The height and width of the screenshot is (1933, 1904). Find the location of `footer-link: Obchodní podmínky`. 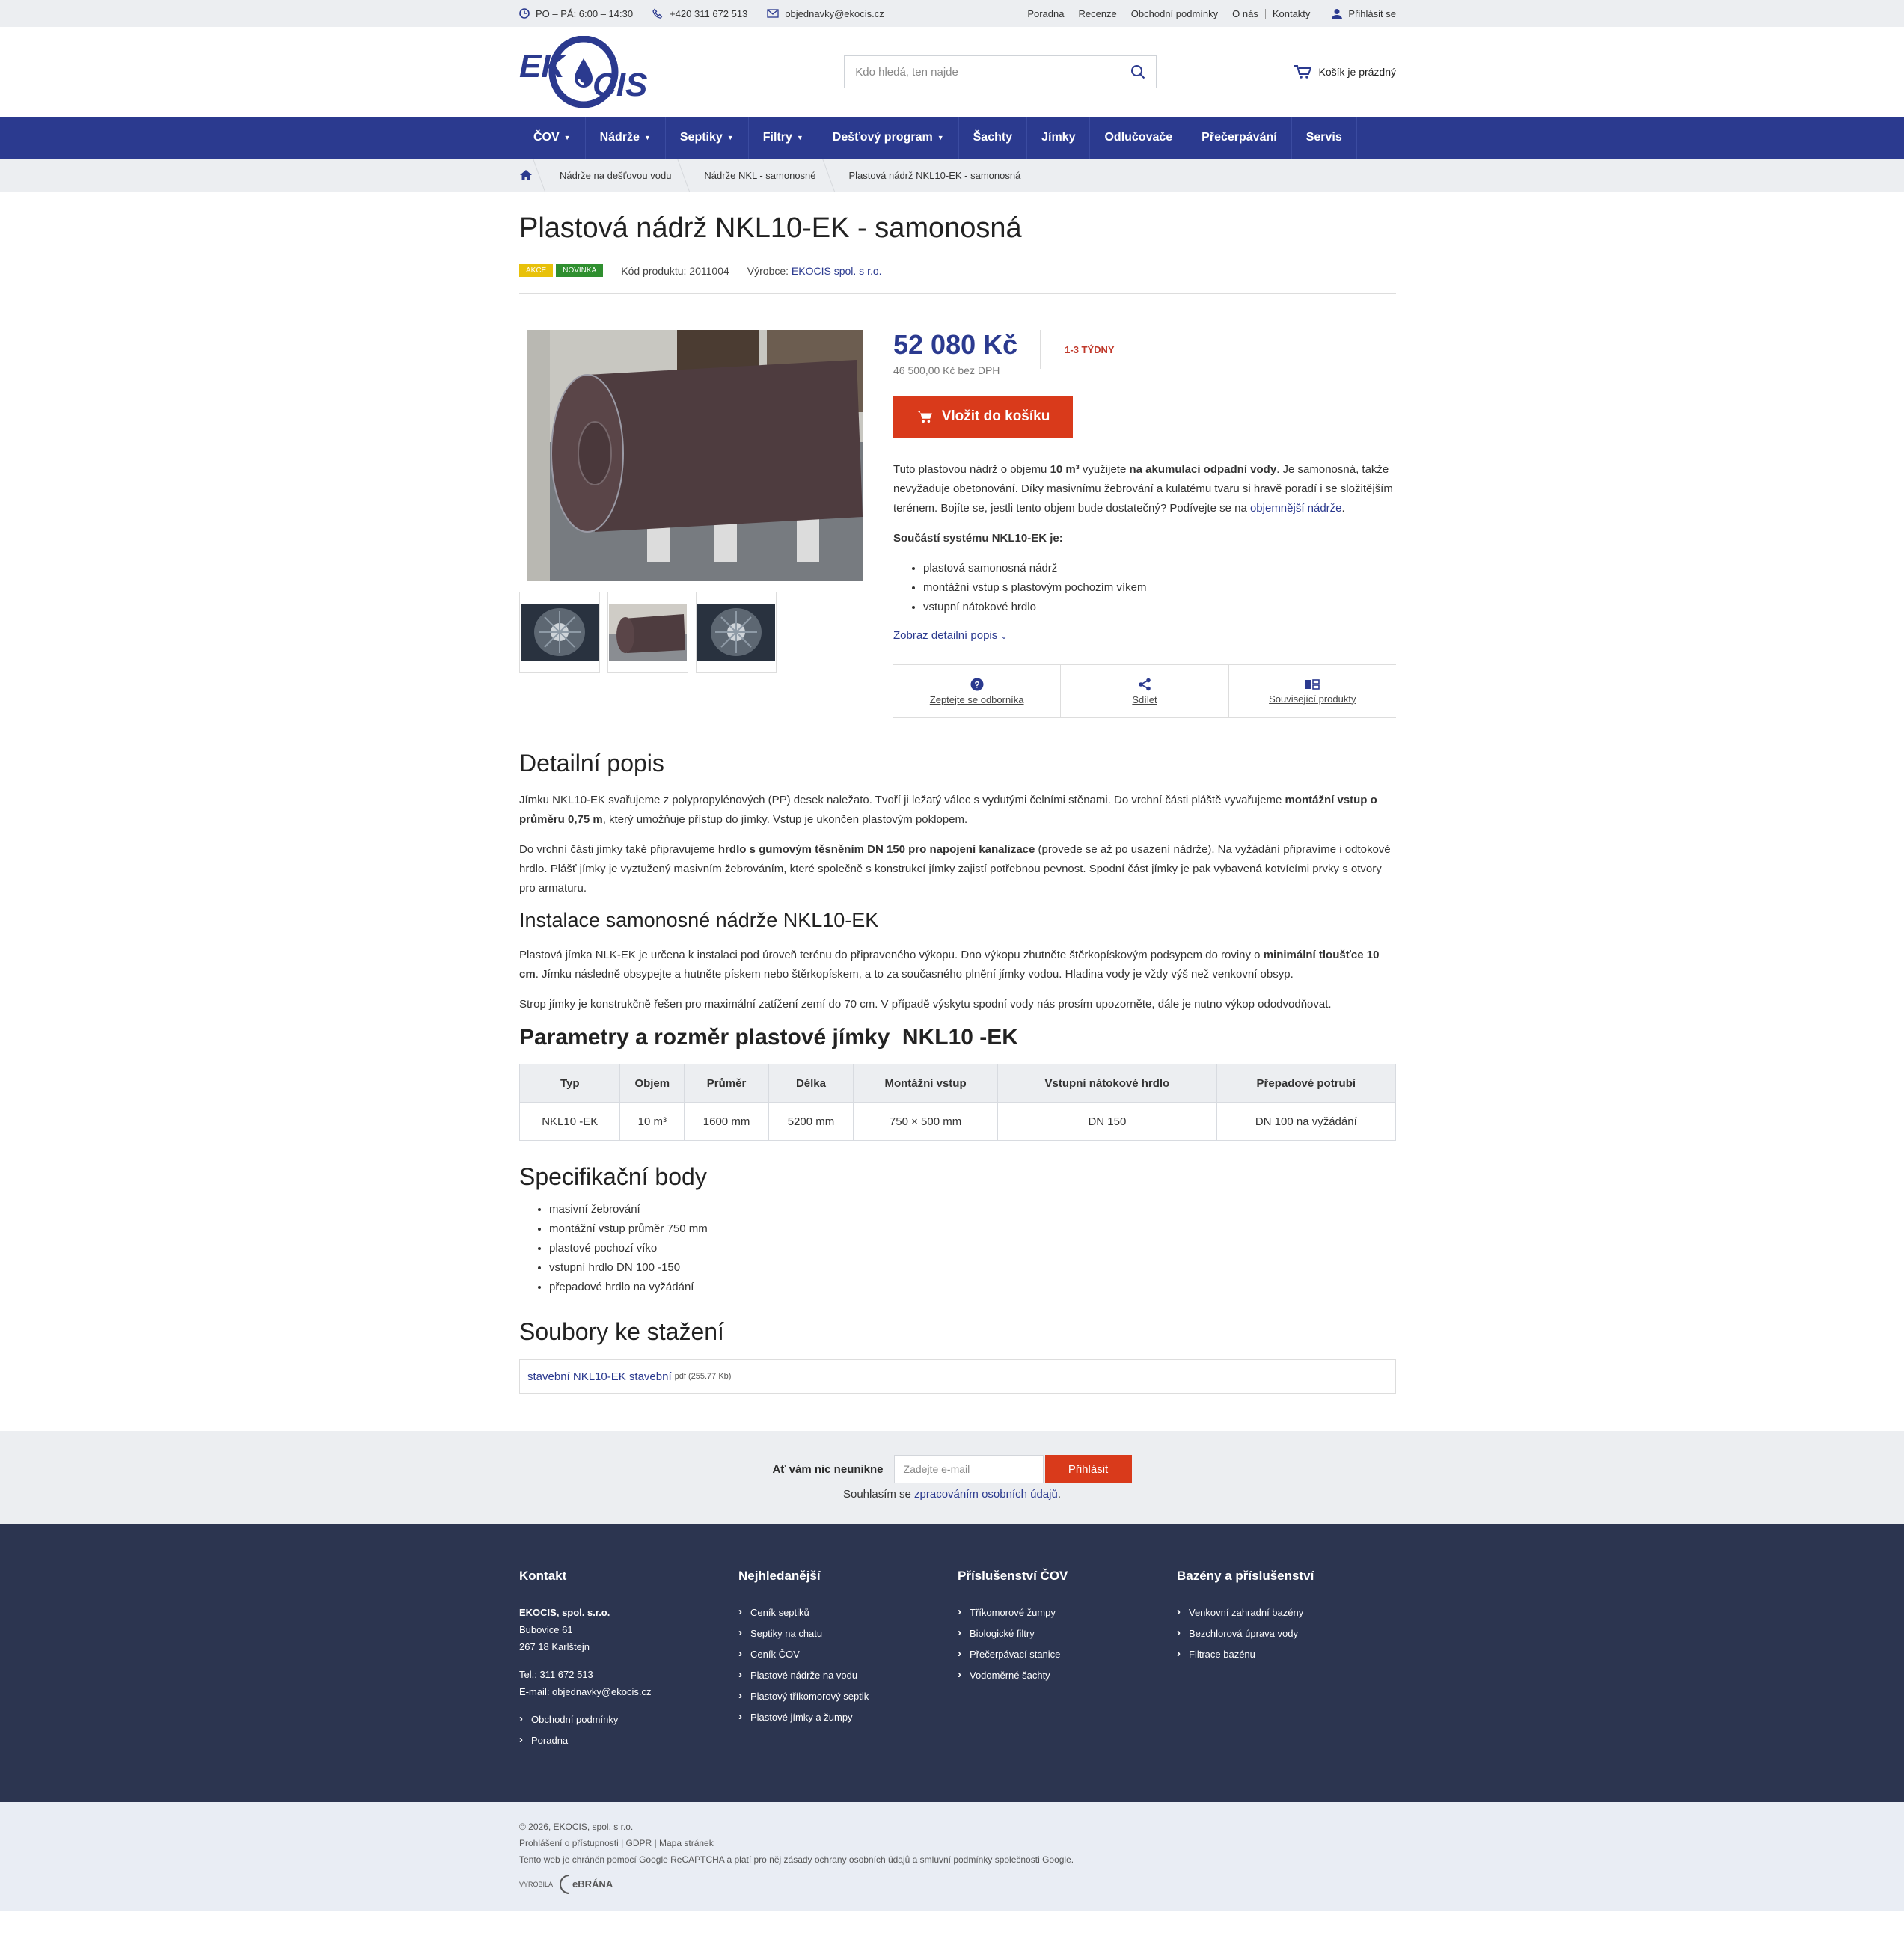

footer-link: Obchodní podmínky is located at coordinates (628, 1719).